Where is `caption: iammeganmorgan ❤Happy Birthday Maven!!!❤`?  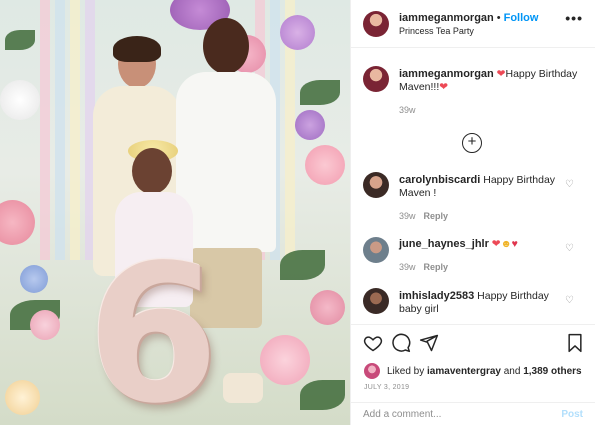 caption: iammeganmorgan ❤Happy Birthday Maven!!!❤ is located at coordinates (489, 81).